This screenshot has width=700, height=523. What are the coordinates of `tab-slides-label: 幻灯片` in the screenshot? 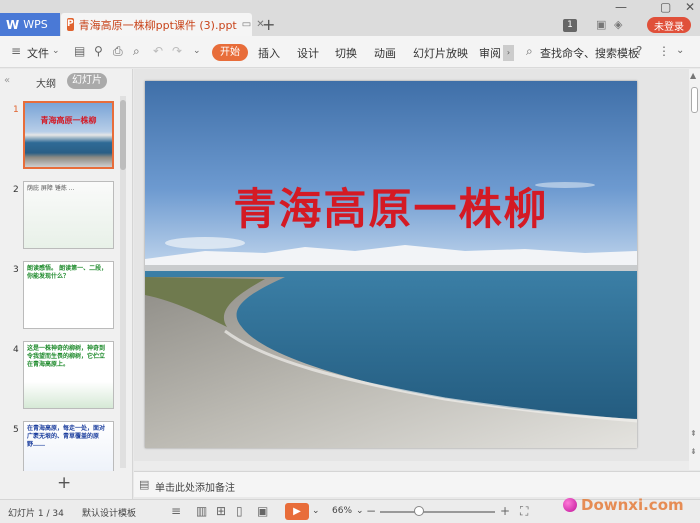 It's located at (87, 80).